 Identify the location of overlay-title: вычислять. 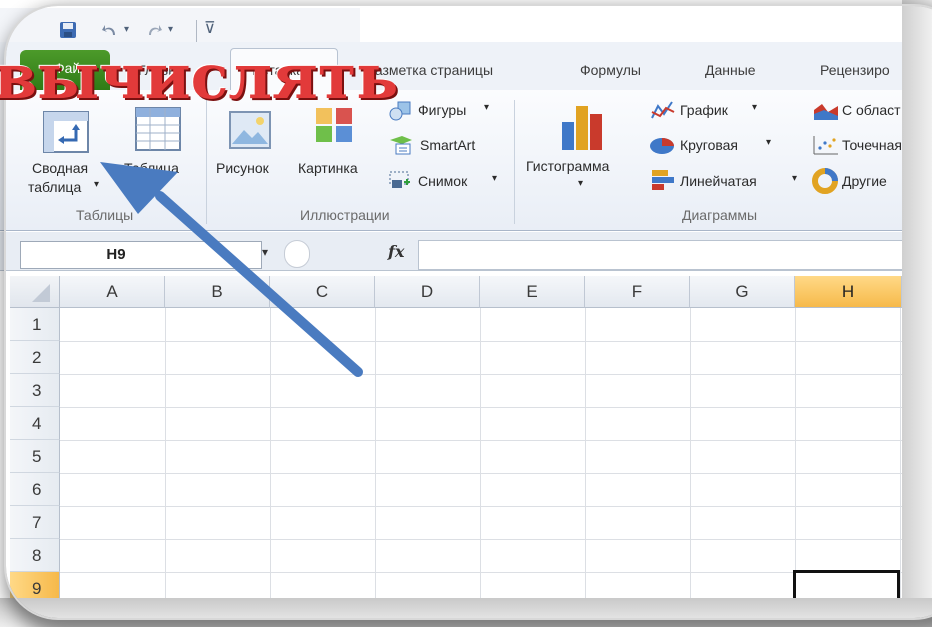
(199, 76).